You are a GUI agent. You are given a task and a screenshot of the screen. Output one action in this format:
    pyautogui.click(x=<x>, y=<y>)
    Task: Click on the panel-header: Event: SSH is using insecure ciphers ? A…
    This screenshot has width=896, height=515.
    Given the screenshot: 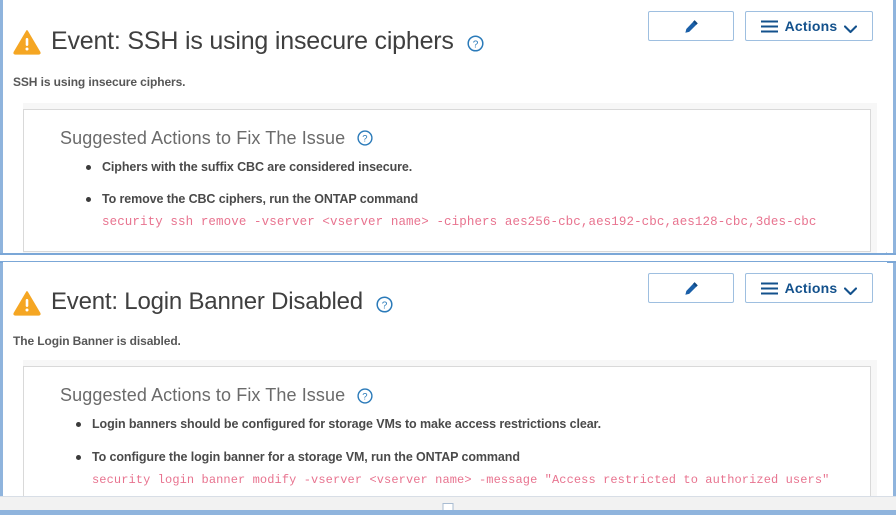 What is the action you would take?
    pyautogui.click(x=445, y=36)
    